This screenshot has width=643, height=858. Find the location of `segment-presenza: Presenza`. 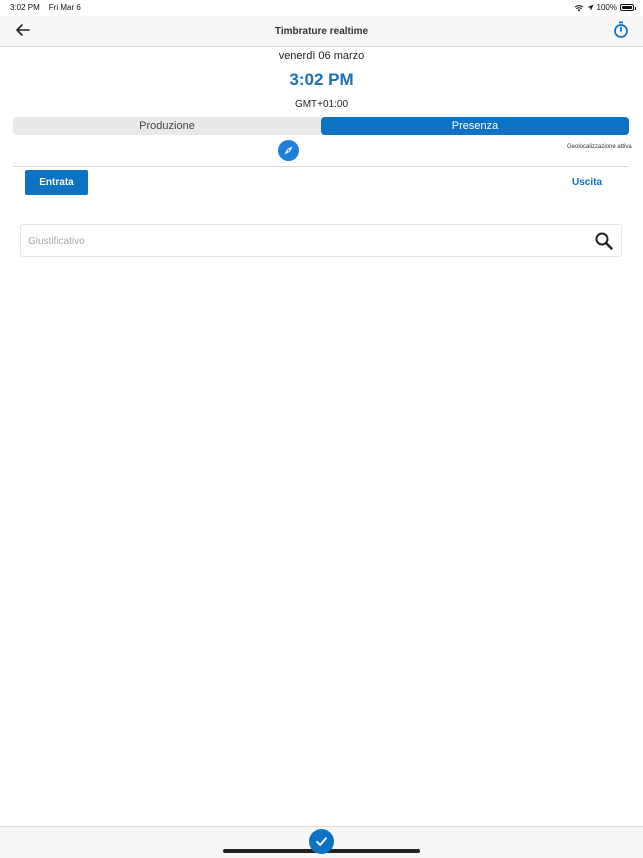

segment-presenza: Presenza is located at coordinates (475, 126).